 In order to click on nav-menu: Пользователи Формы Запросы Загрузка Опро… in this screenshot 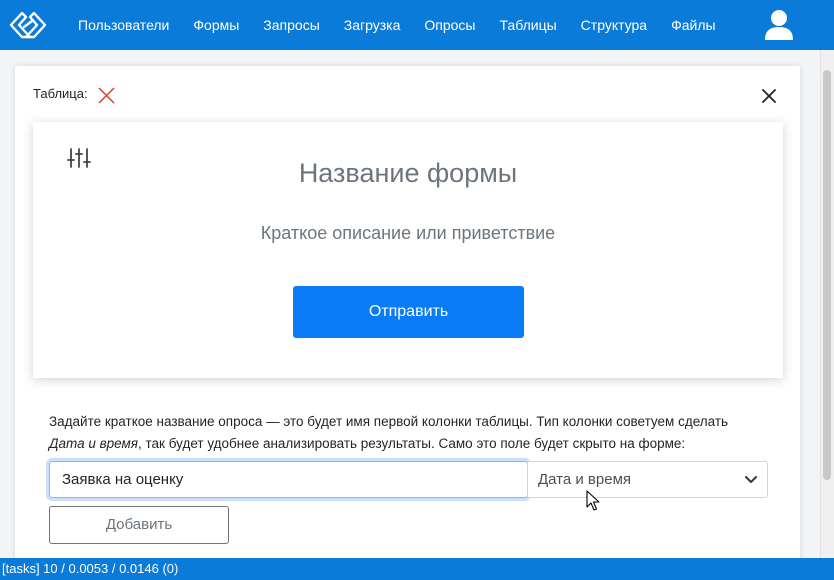, I will do `click(397, 25)`.